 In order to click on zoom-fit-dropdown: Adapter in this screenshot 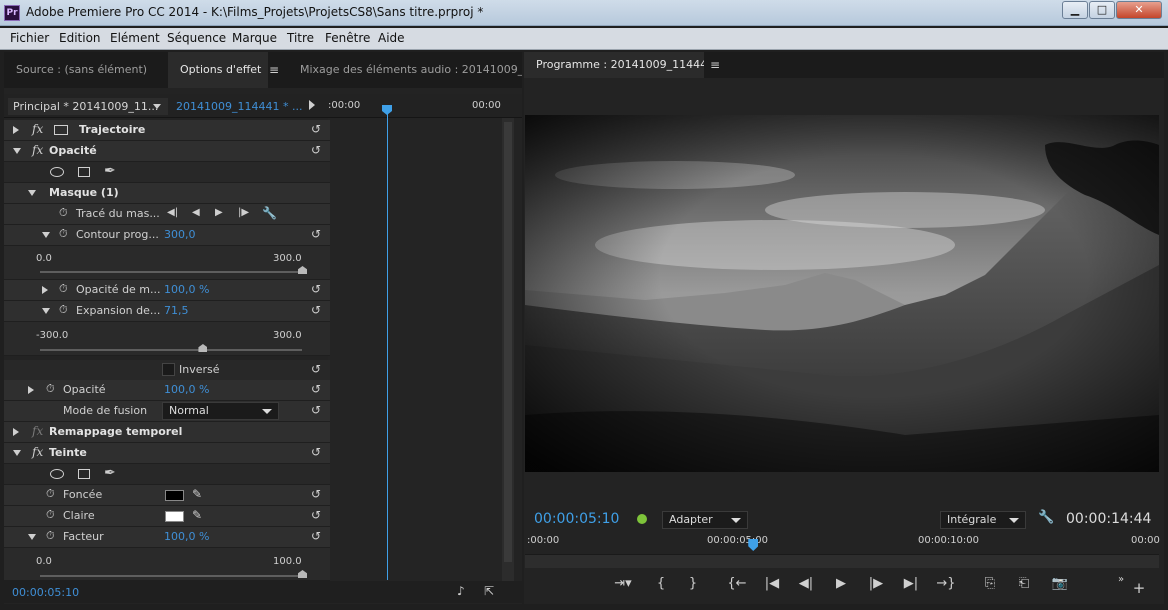, I will do `click(705, 520)`.